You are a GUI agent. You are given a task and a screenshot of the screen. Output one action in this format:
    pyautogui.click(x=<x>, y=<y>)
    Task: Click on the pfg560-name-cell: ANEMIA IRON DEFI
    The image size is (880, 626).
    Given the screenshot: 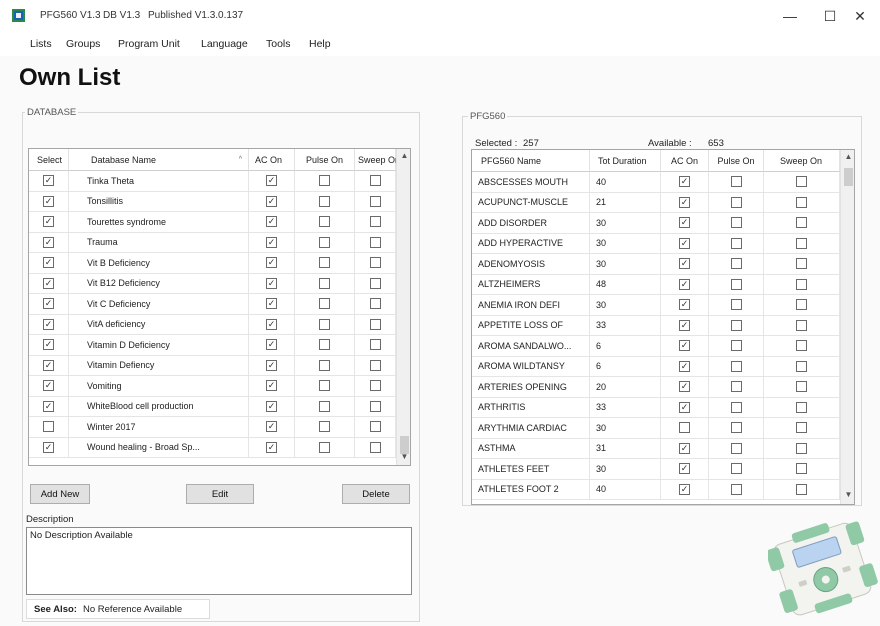 What is the action you would take?
    pyautogui.click(x=531, y=305)
    